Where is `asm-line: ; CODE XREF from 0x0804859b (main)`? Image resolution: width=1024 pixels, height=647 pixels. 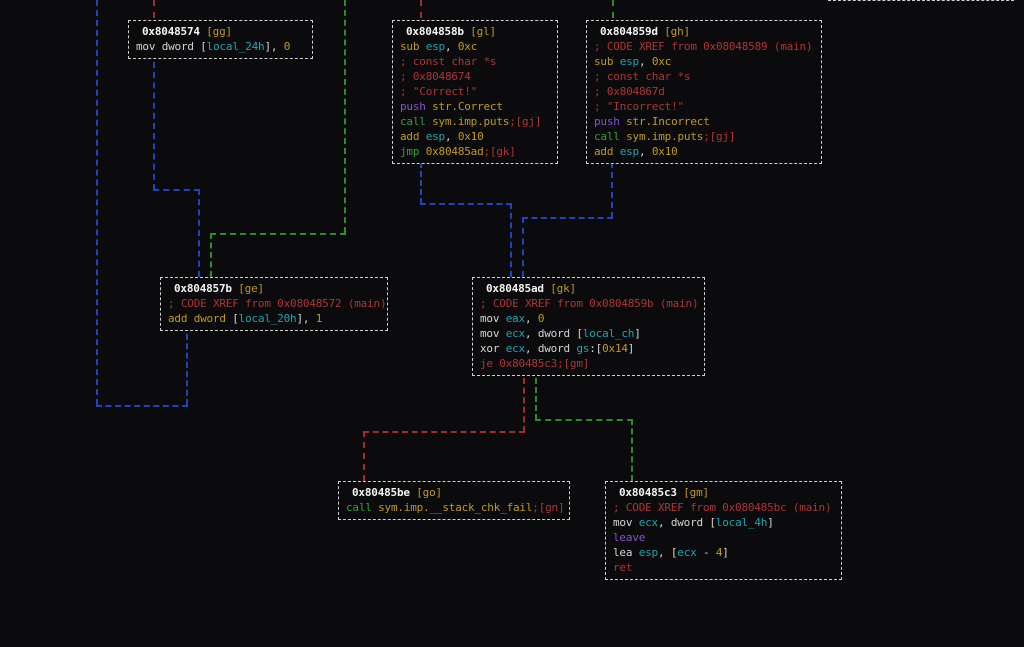 asm-line: ; CODE XREF from 0x0804859b (main) is located at coordinates (589, 303).